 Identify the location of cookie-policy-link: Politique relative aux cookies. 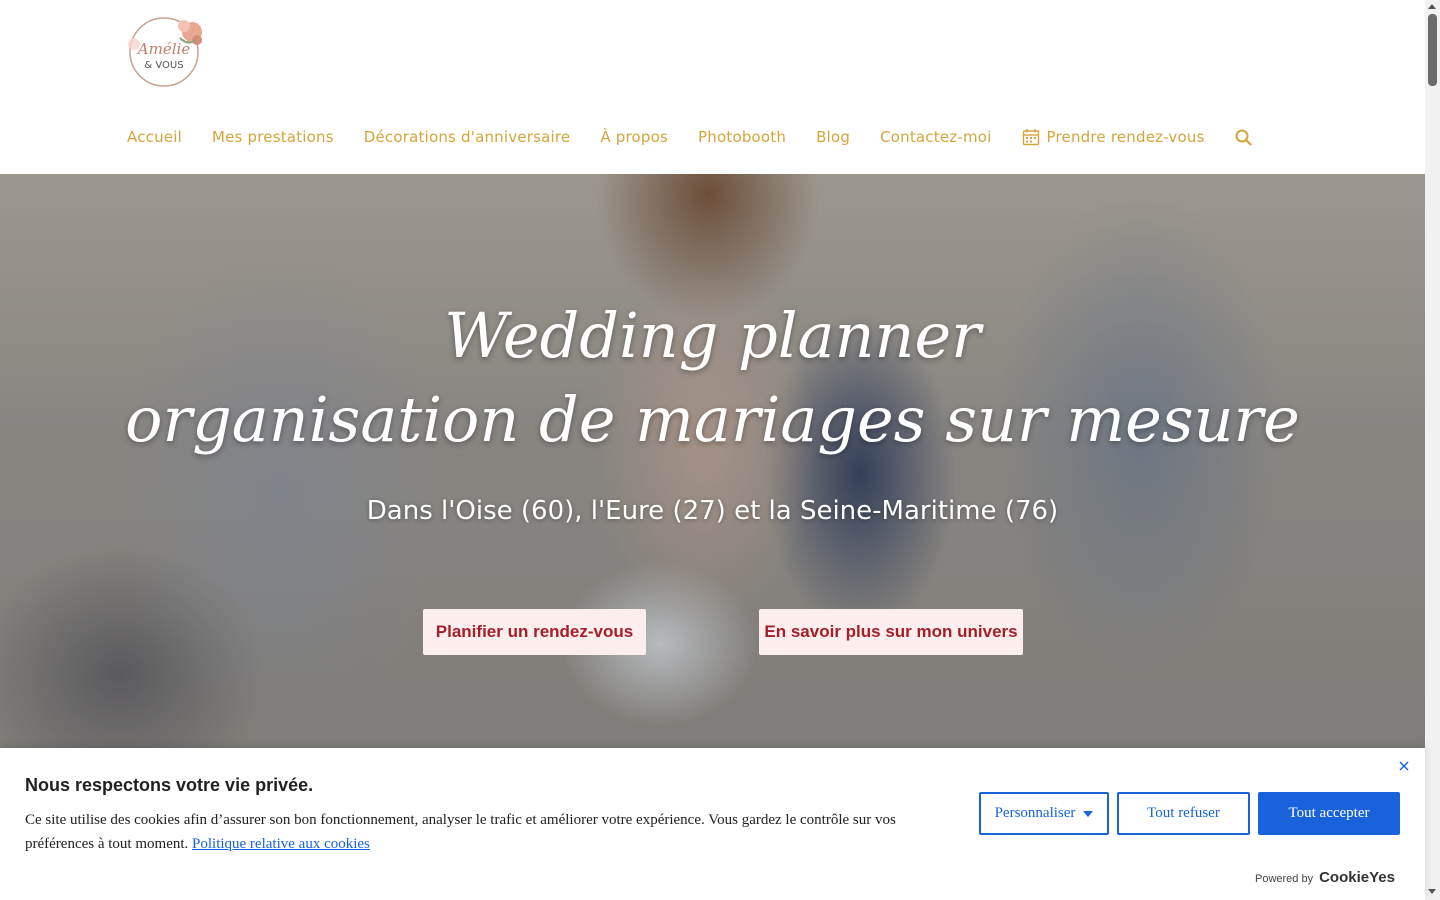
(281, 844).